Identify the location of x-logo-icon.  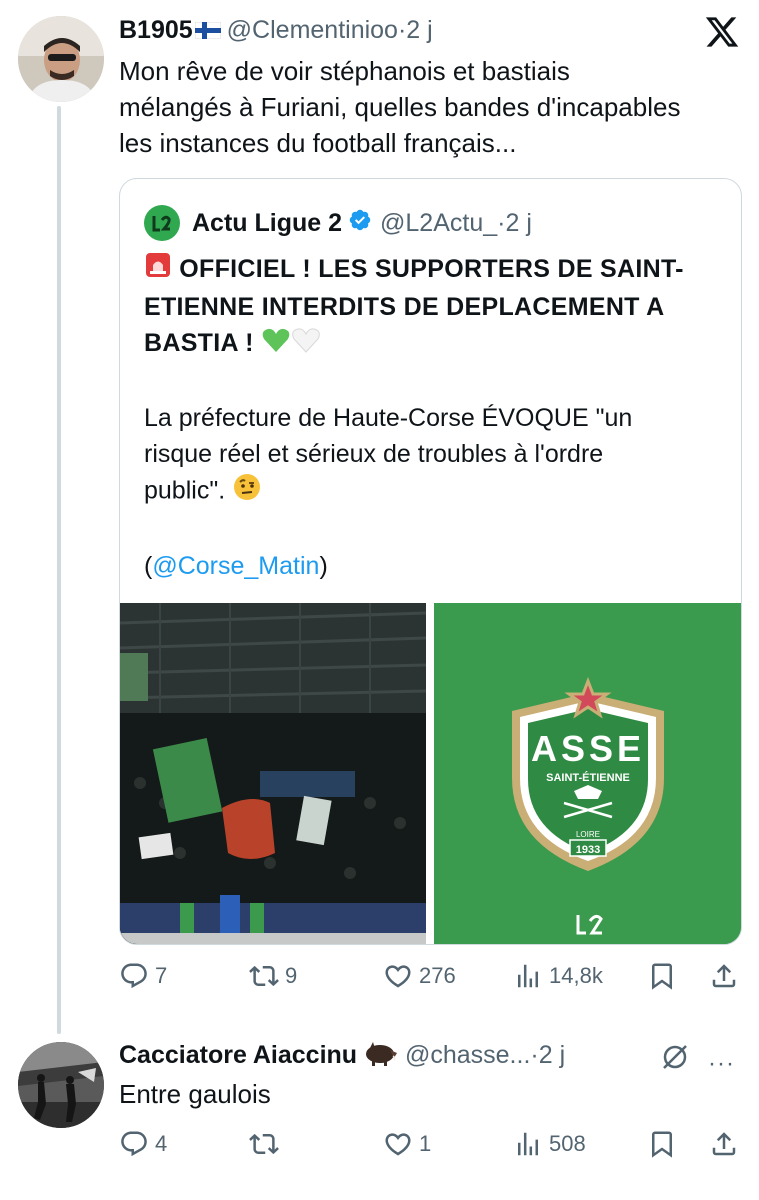
(722, 32).